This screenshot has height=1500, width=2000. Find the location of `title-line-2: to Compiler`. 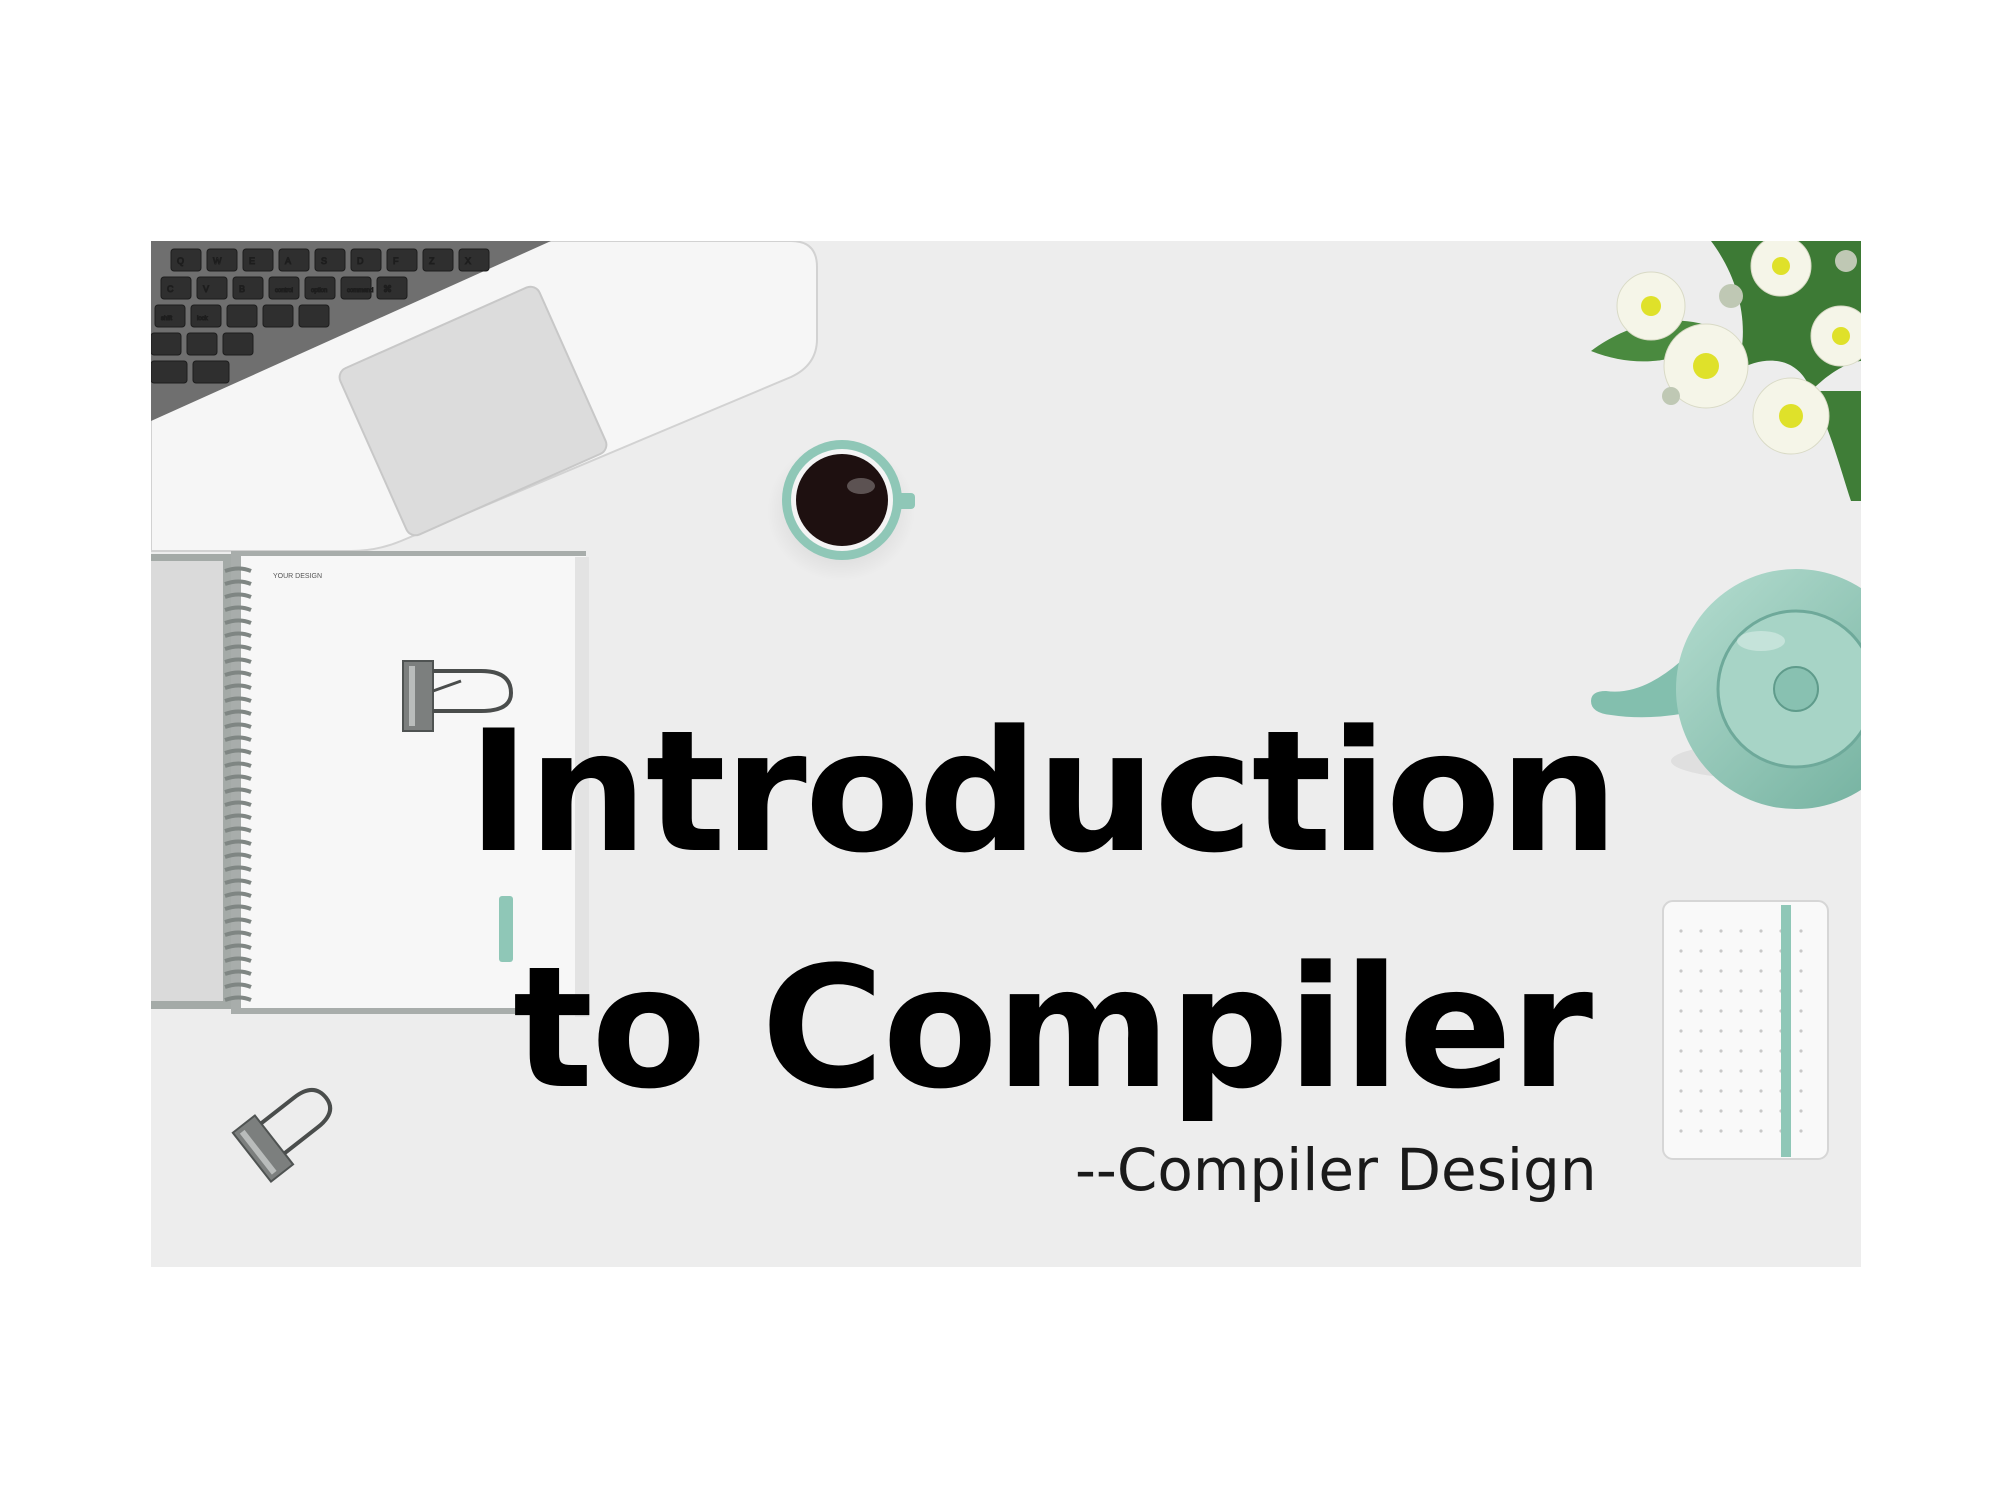

title-line-2: to Compiler is located at coordinates (1052, 1028).